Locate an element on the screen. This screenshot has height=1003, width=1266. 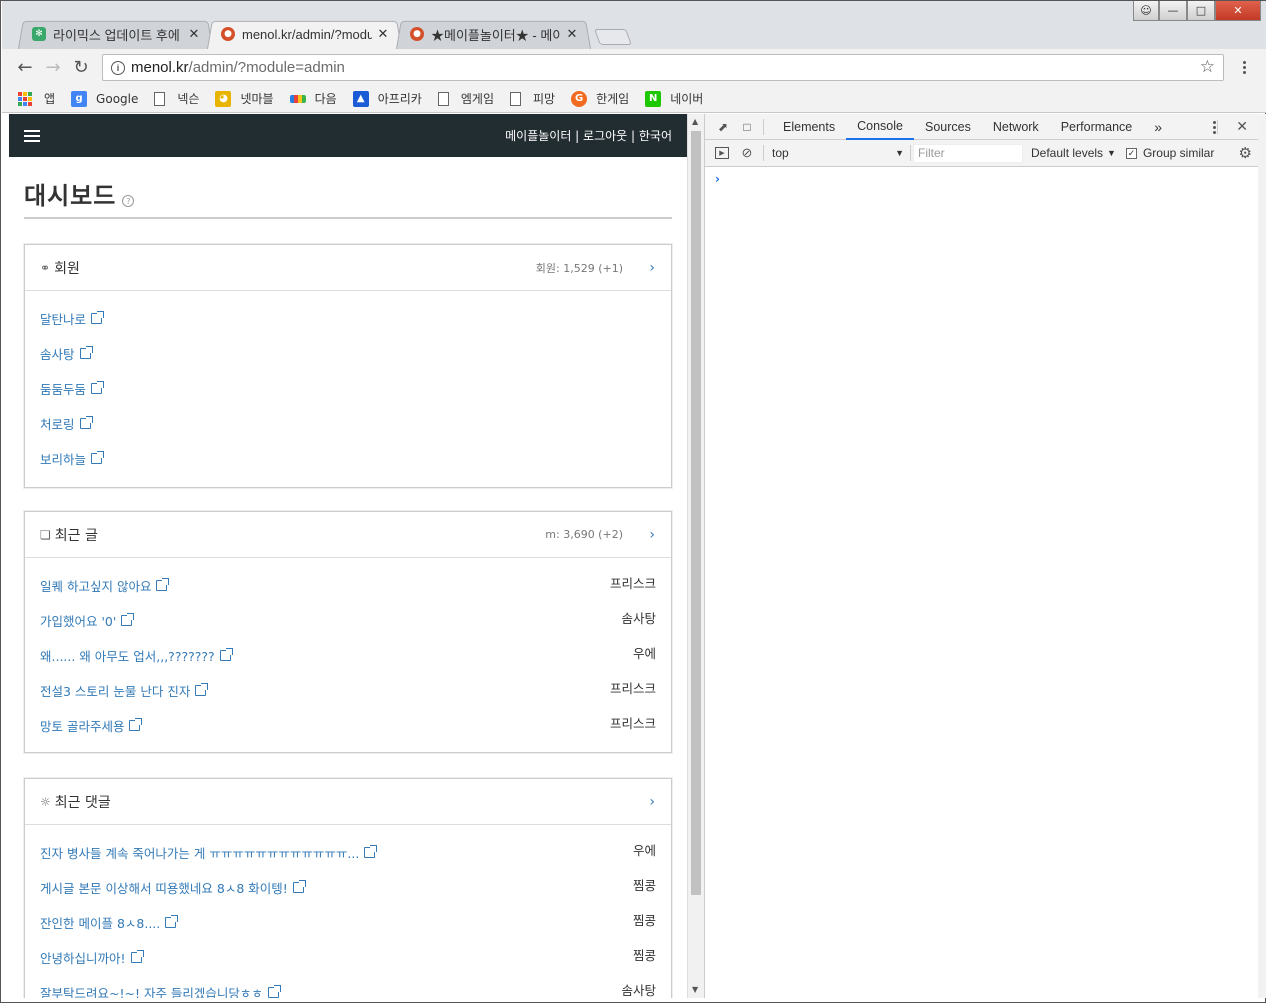
close-window-button: ✕ is located at coordinates (1238, 11).